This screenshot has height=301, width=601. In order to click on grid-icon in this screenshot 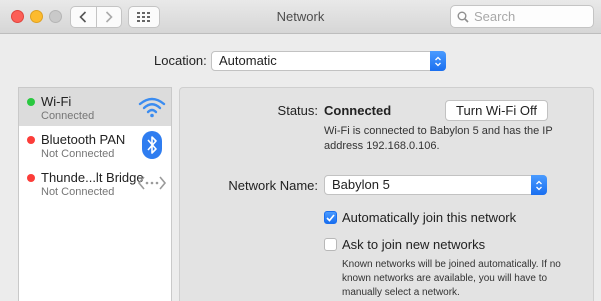, I will do `click(143, 17)`.